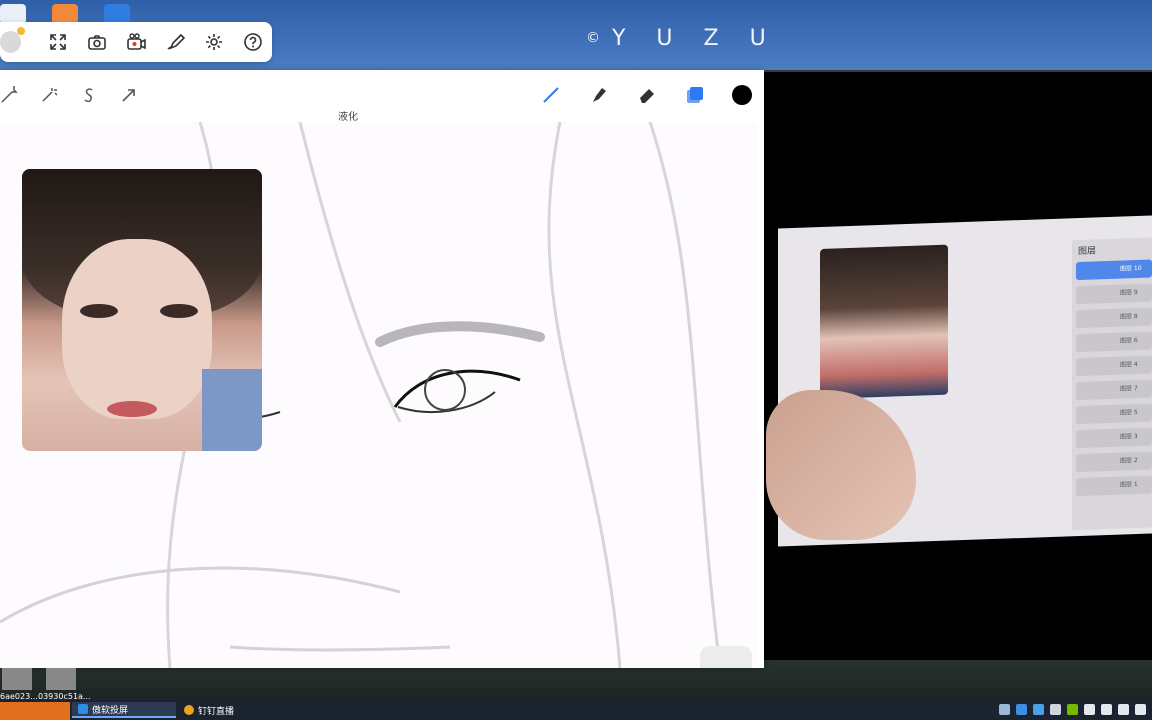 The width and height of the screenshot is (1152, 720). What do you see at coordinates (1114, 342) in the screenshot?
I see `layer-row: 图层 6` at bounding box center [1114, 342].